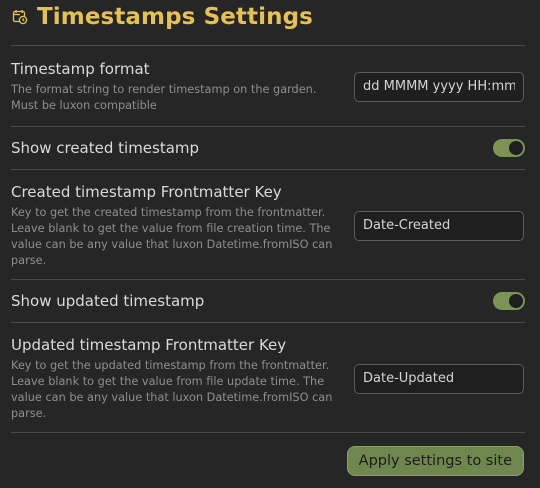 This screenshot has width=540, height=488. What do you see at coordinates (439, 225) in the screenshot?
I see `created-key-input` at bounding box center [439, 225].